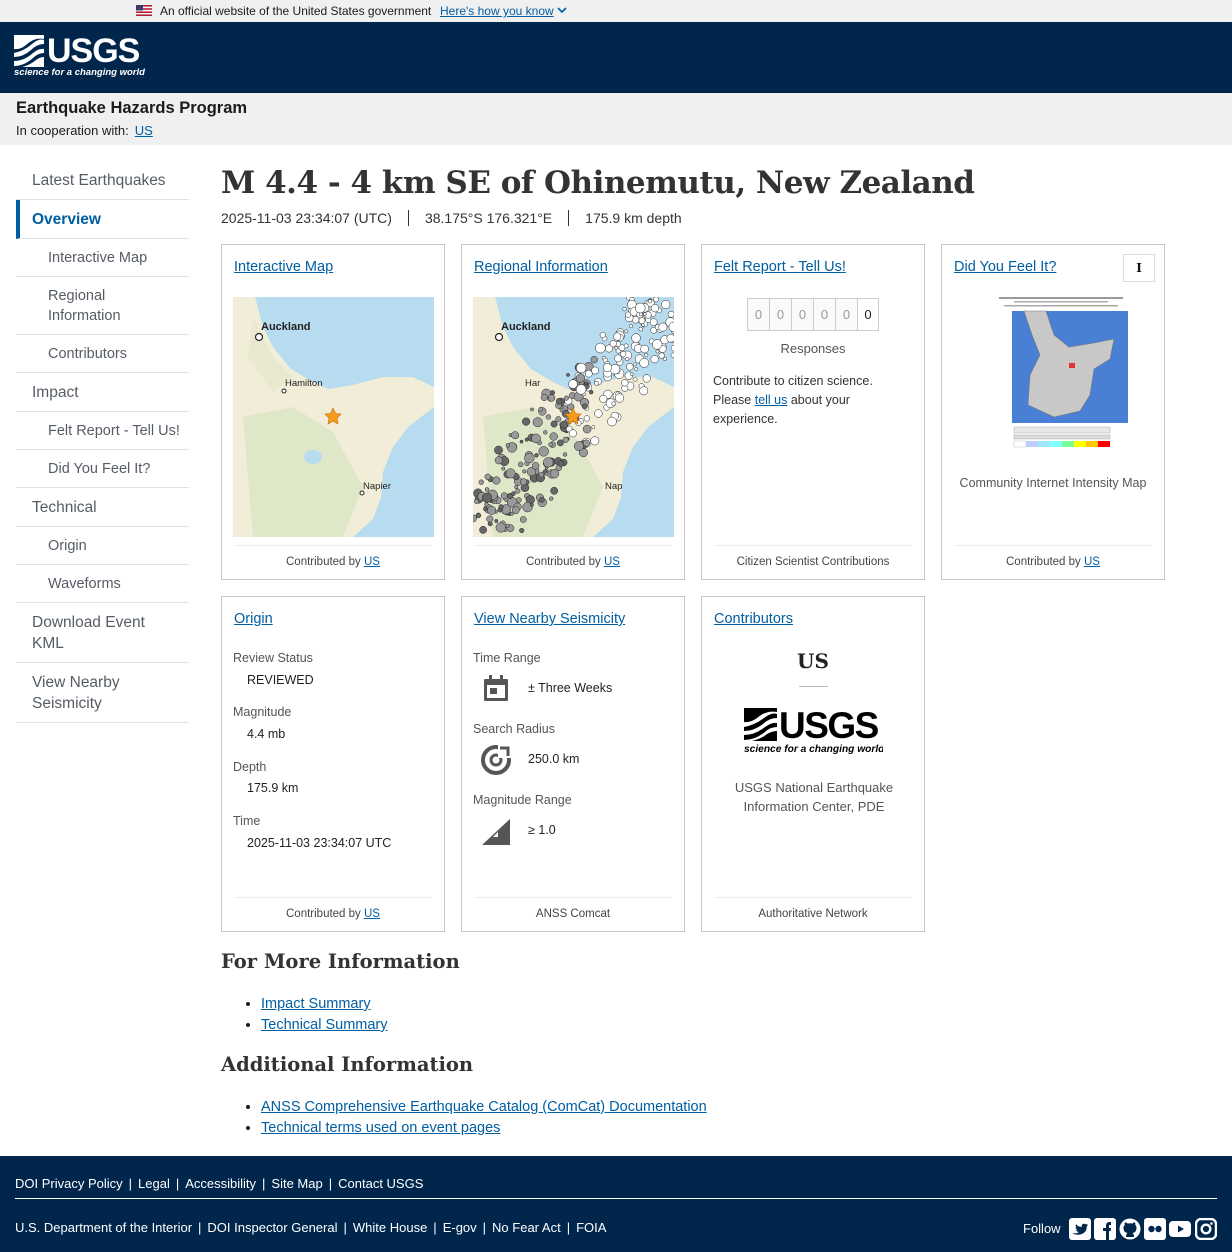 The height and width of the screenshot is (1252, 1232). I want to click on regional-map-thumbnail: Auckland Har Nap, so click(573, 417).